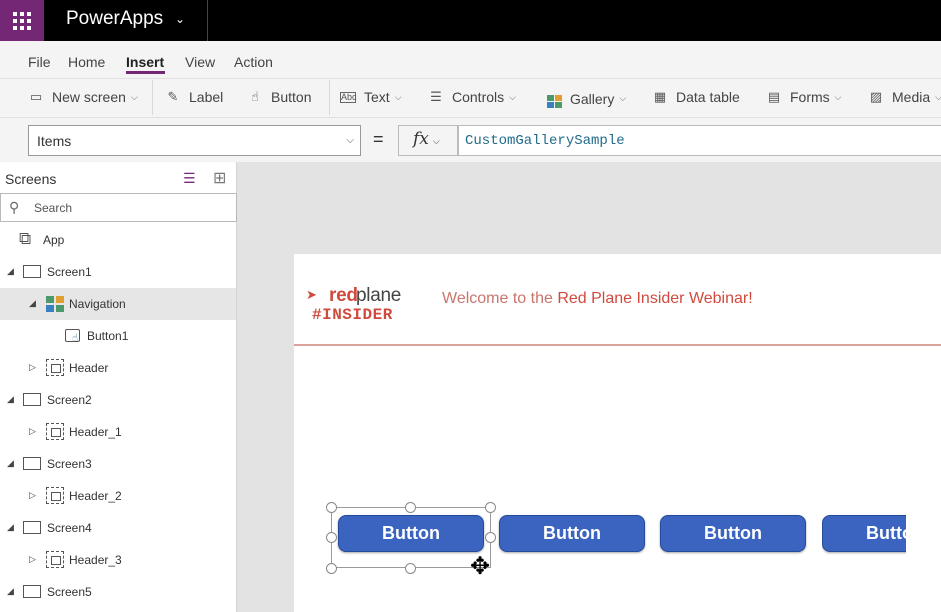 The width and height of the screenshot is (941, 612). Describe the element at coordinates (118, 240) in the screenshot. I see `tree-item-app: ⧉ App` at that location.